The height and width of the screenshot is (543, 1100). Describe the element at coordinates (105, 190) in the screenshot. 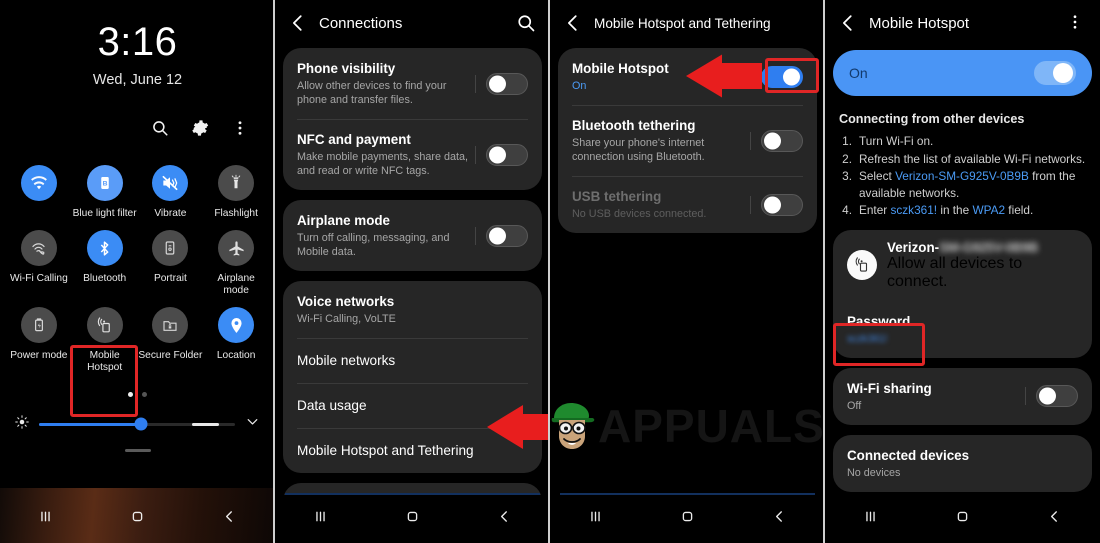

I see `tile-blue-light-filter: B Blue light filter` at that location.